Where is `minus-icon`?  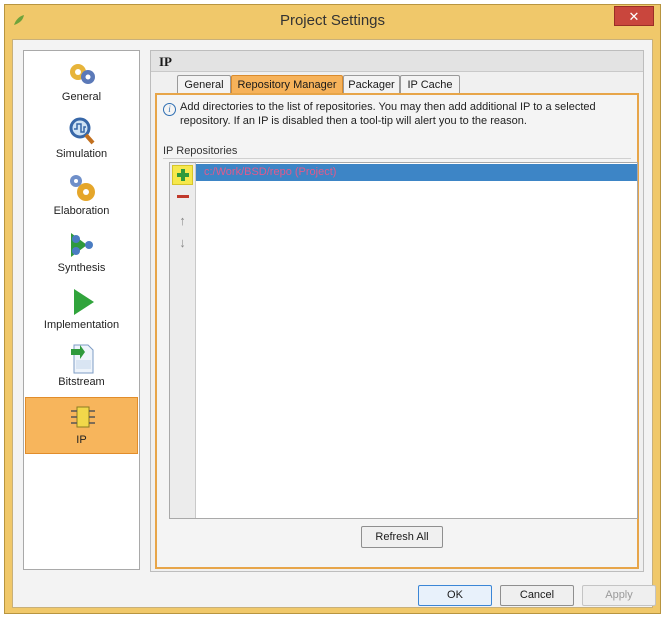 minus-icon is located at coordinates (182, 196).